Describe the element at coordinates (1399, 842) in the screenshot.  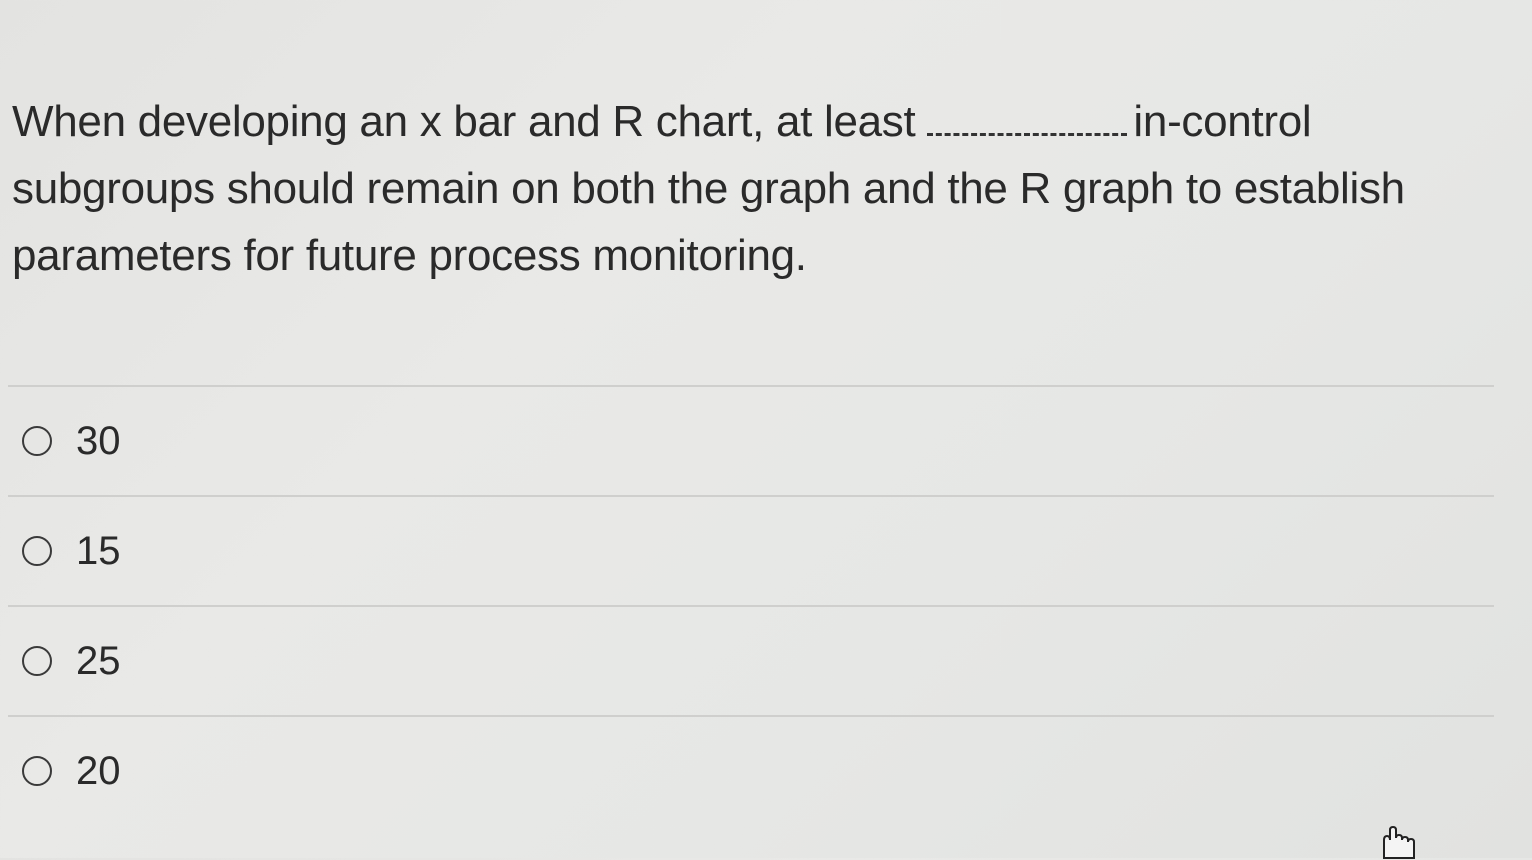
I see `hand-pointer-icon` at that location.